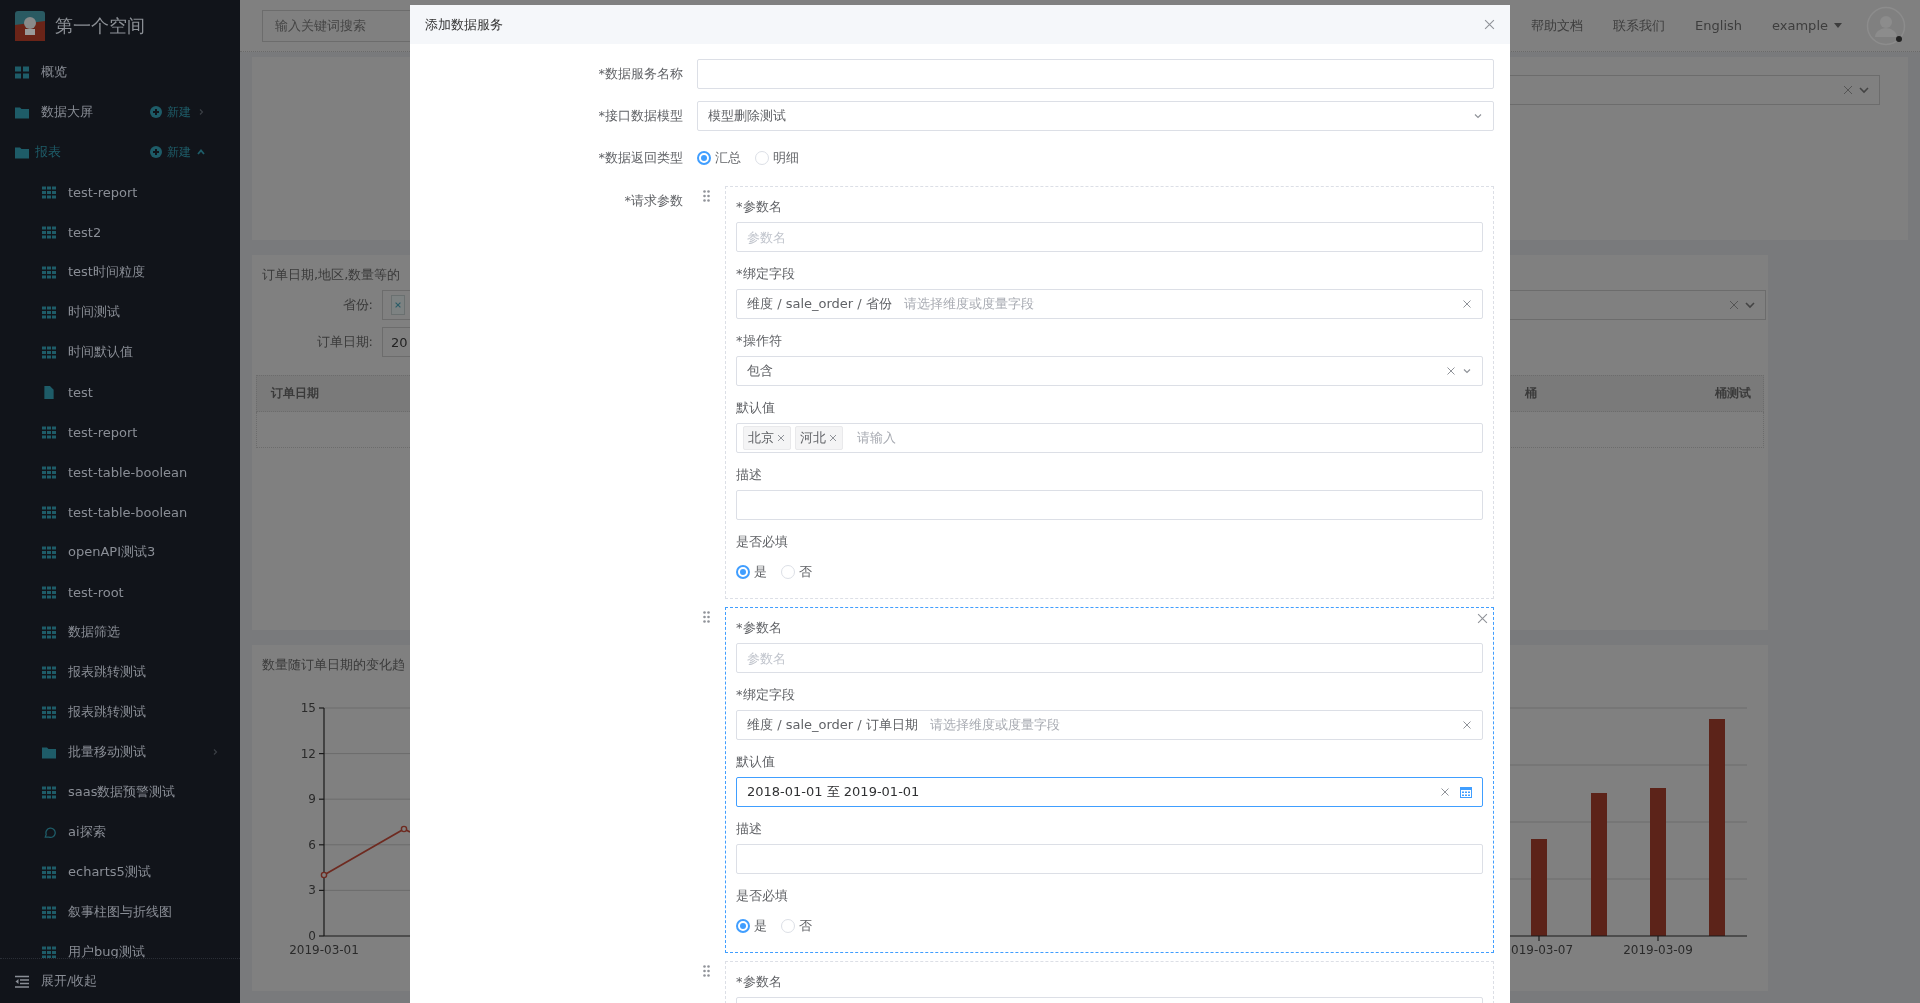 The width and height of the screenshot is (1920, 1003). Describe the element at coordinates (1531, 393) in the screenshot. I see `column-header: 桶` at that location.